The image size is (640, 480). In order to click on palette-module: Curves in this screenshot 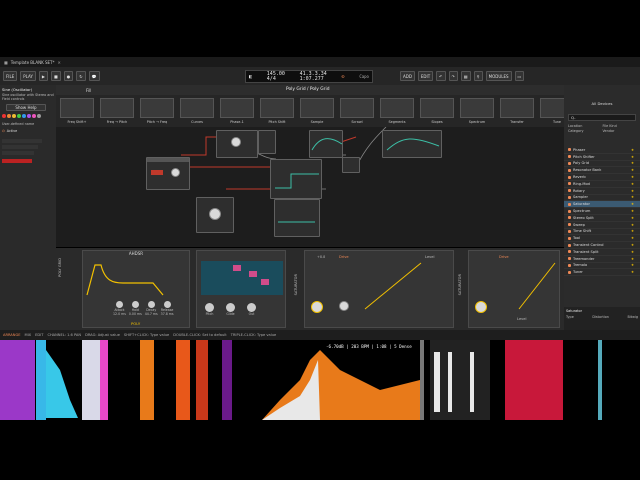, I will do `click(197, 111)`.